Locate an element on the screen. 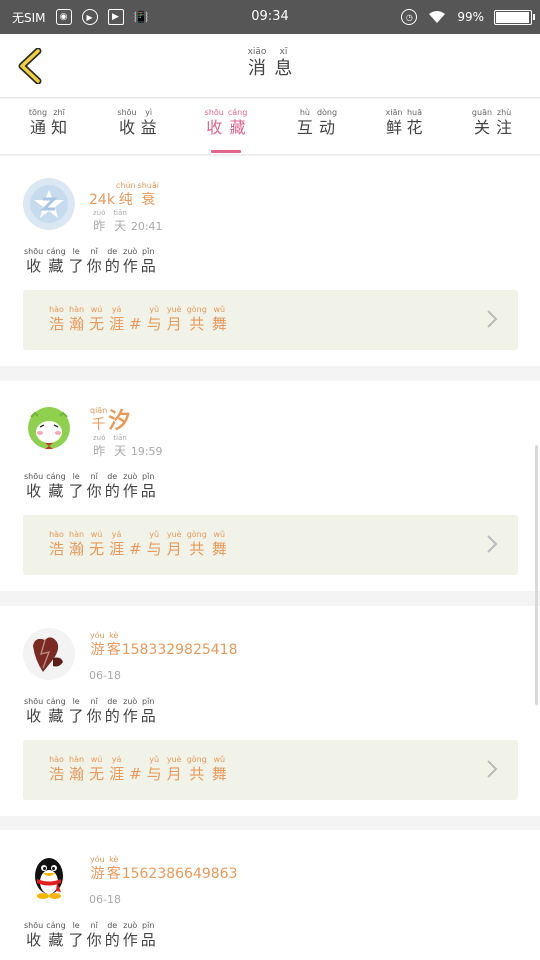 This screenshot has height=960, width=540. tab-xianhua: xiān 鲜 huā 花 is located at coordinates (404, 130).